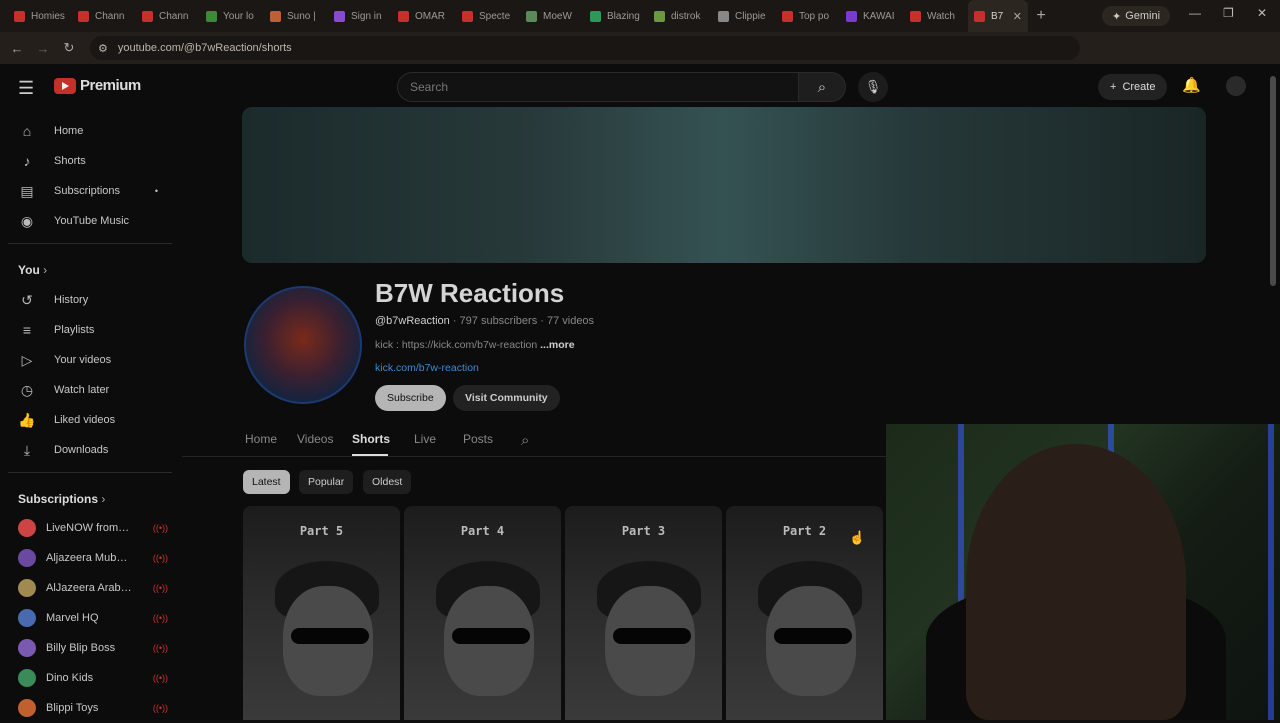 The height and width of the screenshot is (723, 1280). What do you see at coordinates (822, 87) in the screenshot?
I see `search-button: ⌕` at bounding box center [822, 87].